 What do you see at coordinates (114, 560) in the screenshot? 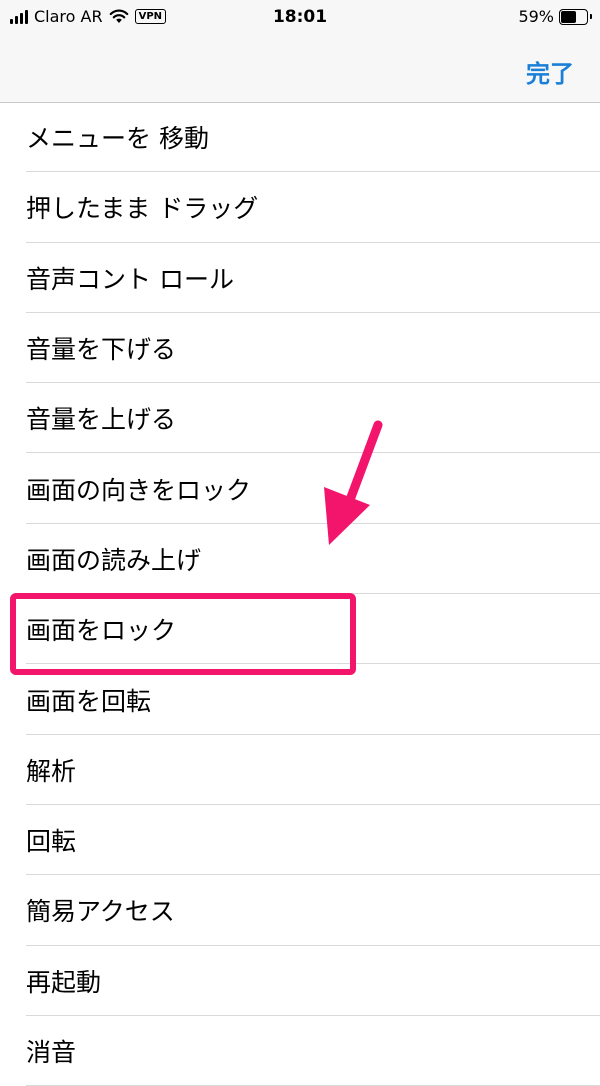
I see `list-item-label: 画面の読み上げ` at bounding box center [114, 560].